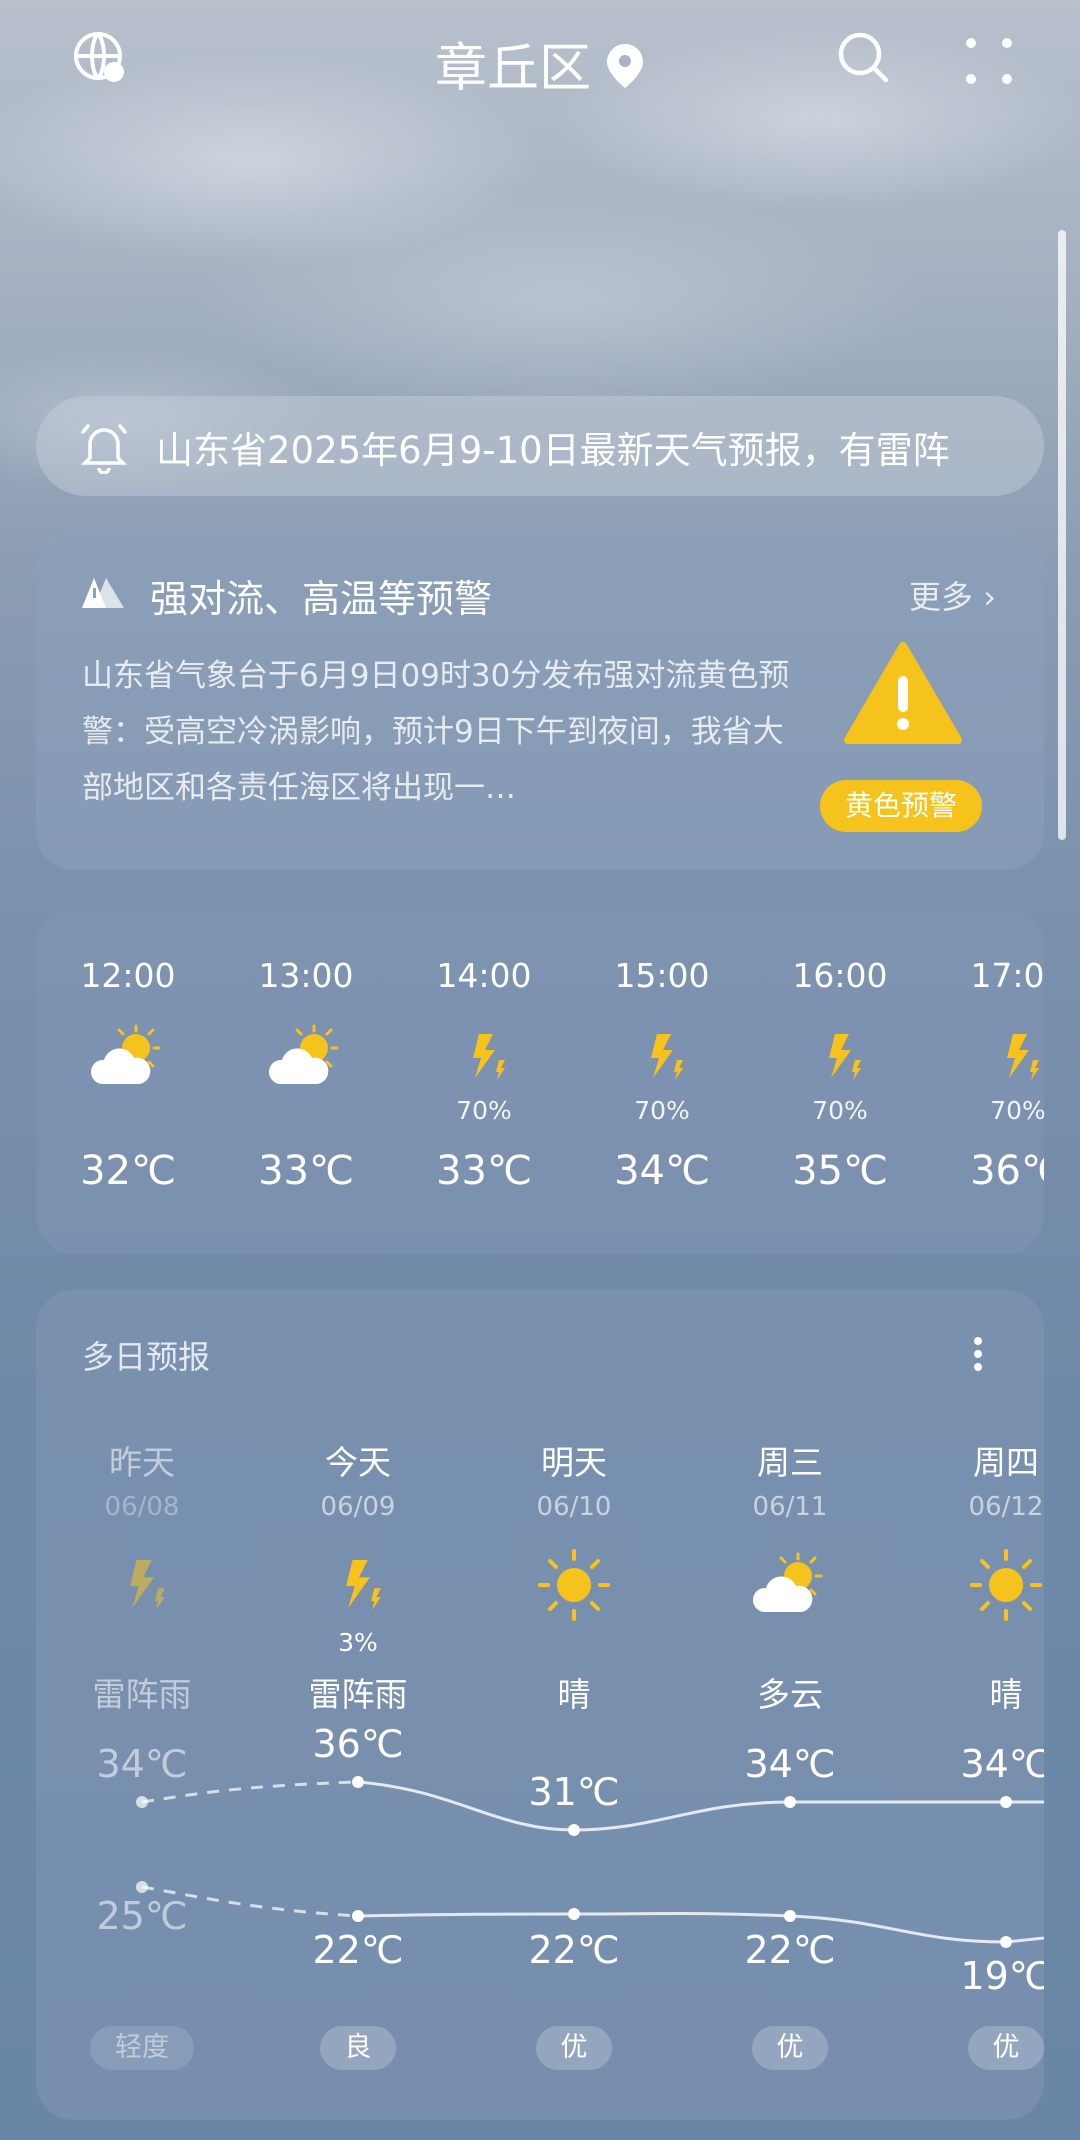 This screenshot has height=2140, width=1080. What do you see at coordinates (484, 975) in the screenshot?
I see `hour-time: 14:00` at bounding box center [484, 975].